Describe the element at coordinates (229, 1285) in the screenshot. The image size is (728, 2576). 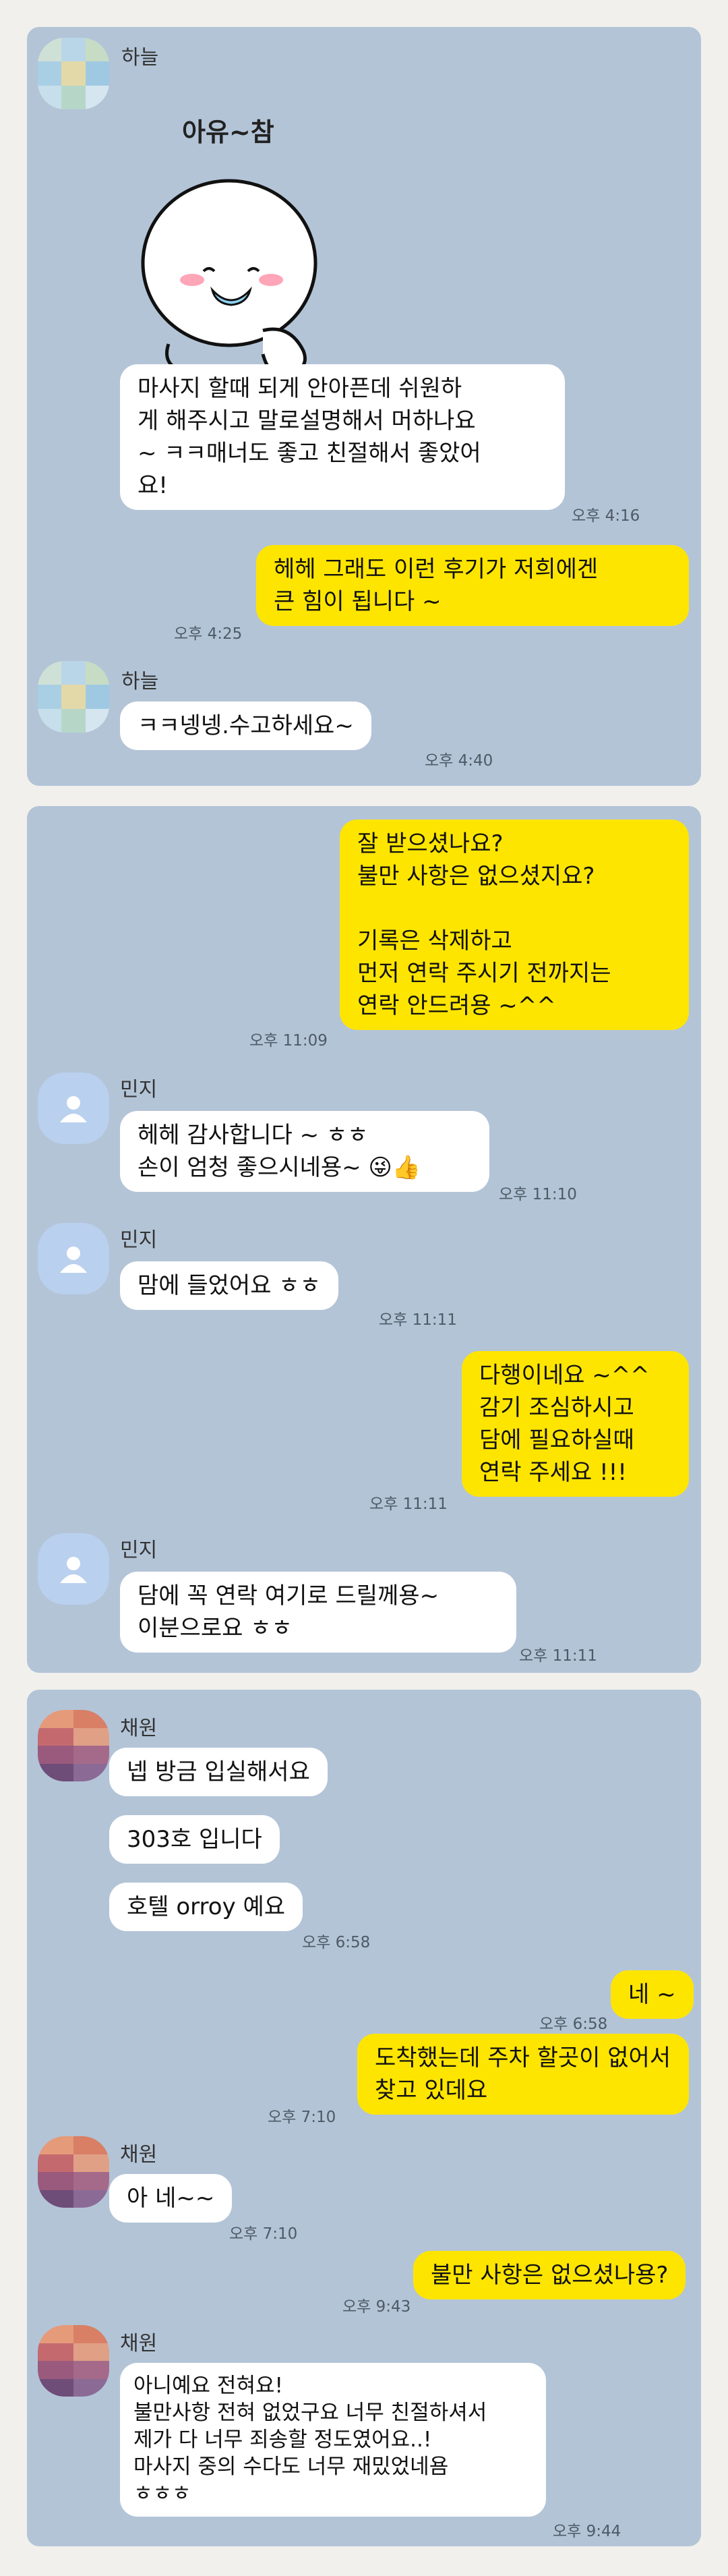
I see `message-bubble-received: 맘에 들었어요 ㅎㅎ` at that location.